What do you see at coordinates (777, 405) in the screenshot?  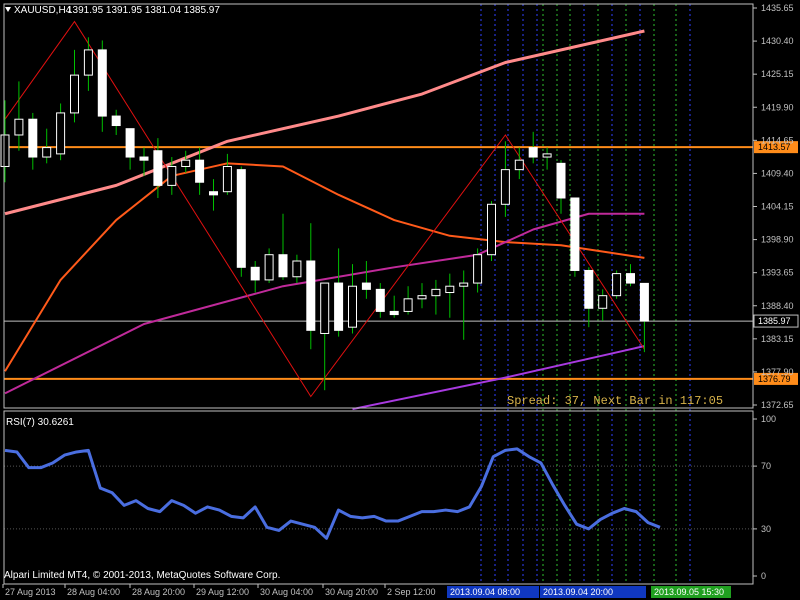 I see `price-tick-label: 1372.65` at bounding box center [777, 405].